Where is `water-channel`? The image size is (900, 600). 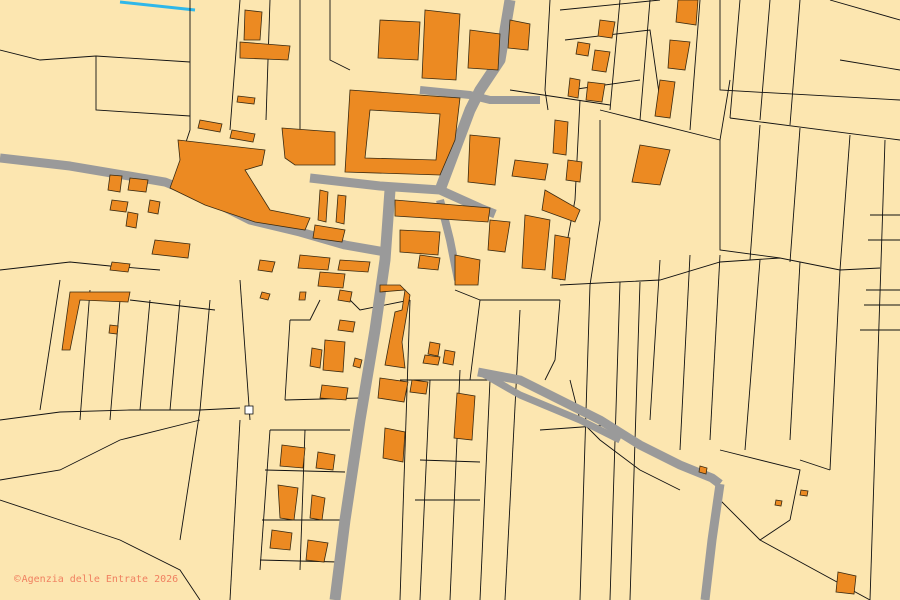
water-channel is located at coordinates (157, 6).